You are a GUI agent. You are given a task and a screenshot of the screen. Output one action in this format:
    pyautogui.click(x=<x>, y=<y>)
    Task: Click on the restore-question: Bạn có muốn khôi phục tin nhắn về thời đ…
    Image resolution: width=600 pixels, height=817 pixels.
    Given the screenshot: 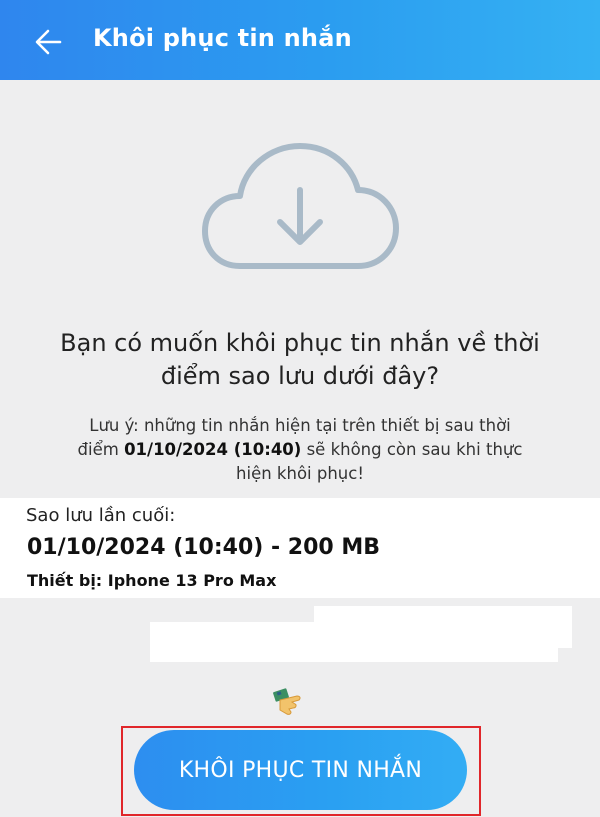 What is the action you would take?
    pyautogui.click(x=300, y=360)
    